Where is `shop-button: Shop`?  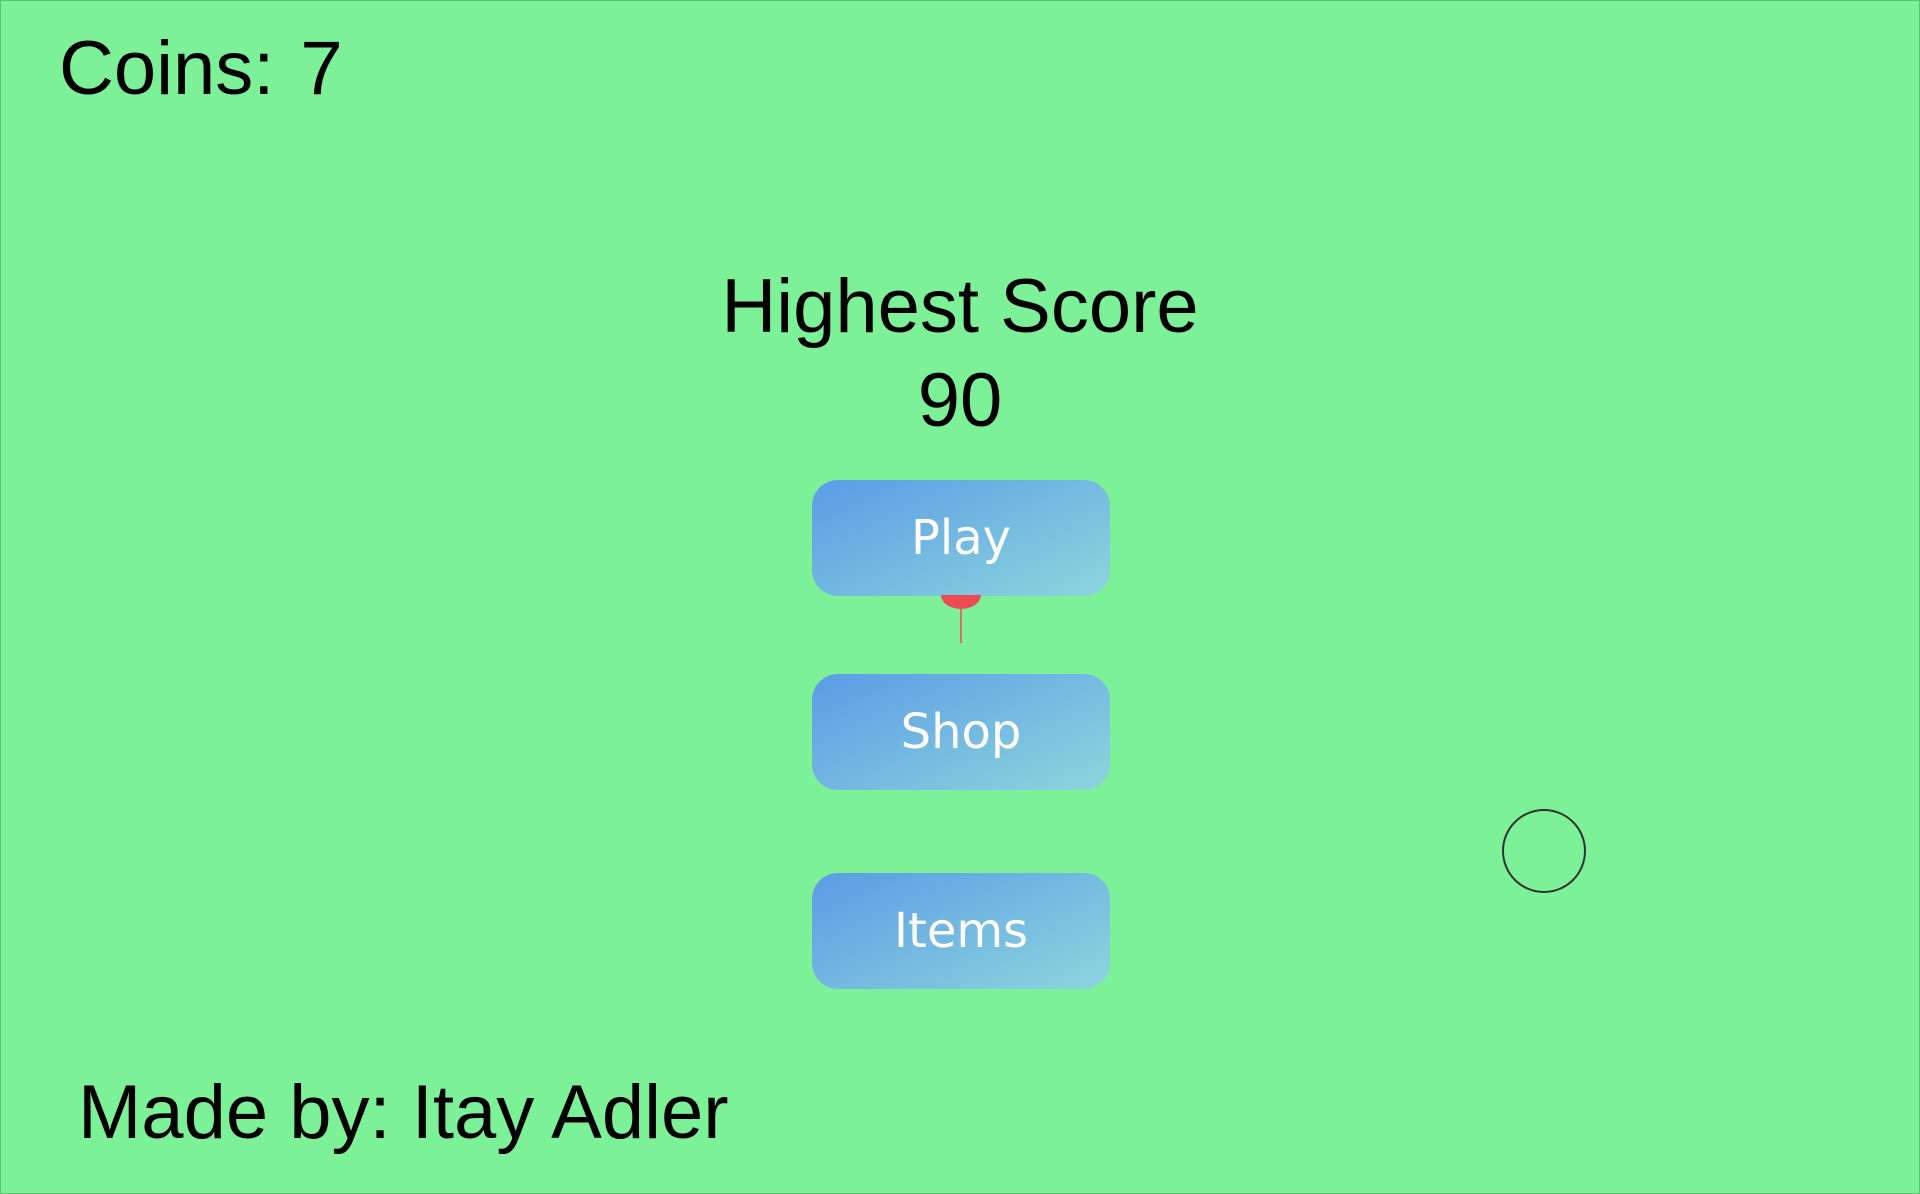 shop-button: Shop is located at coordinates (961, 732).